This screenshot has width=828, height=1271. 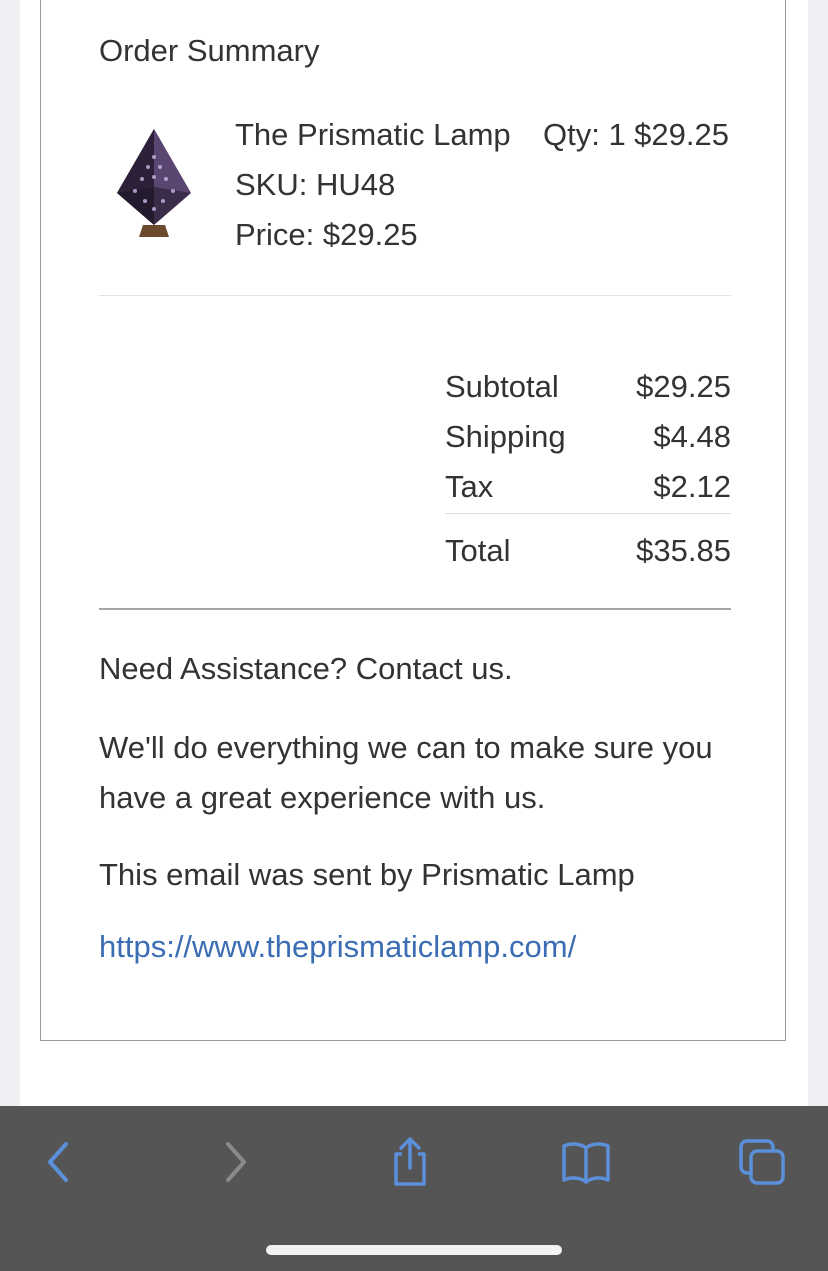 I want to click on assistance-heading: Need Assistance? Contact us., so click(x=306, y=668).